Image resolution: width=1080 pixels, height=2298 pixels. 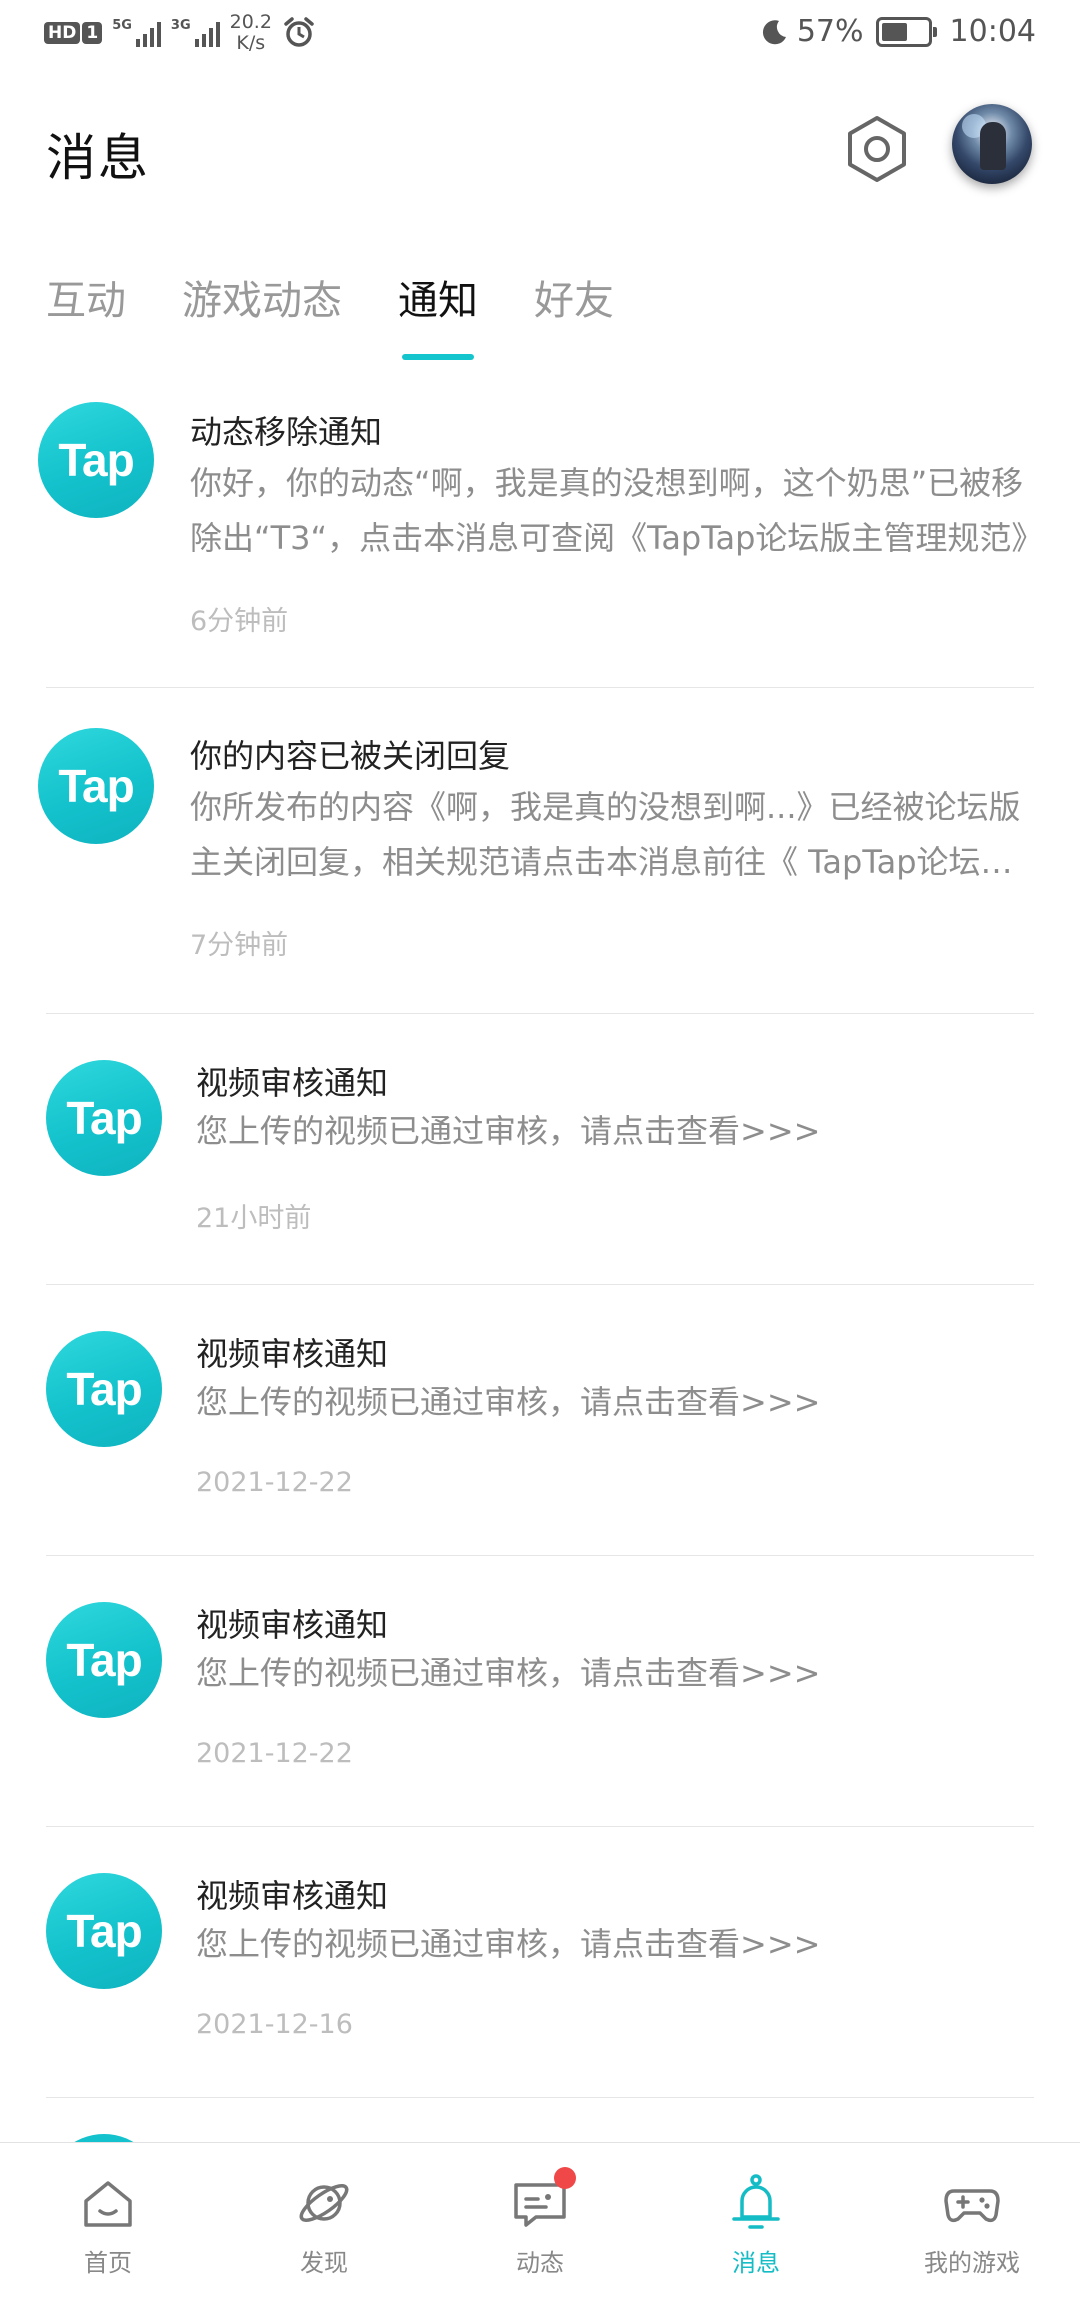 I want to click on notification-title: 你的内容已被关闭回复, so click(x=350, y=756).